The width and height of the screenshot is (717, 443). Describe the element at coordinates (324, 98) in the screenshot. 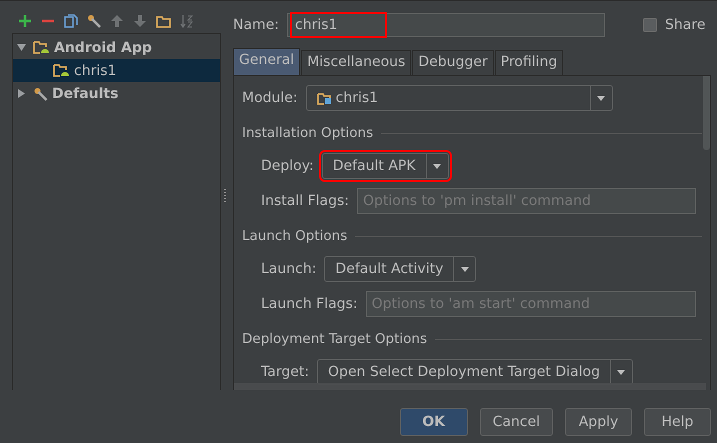

I see `module-folder-icon` at that location.